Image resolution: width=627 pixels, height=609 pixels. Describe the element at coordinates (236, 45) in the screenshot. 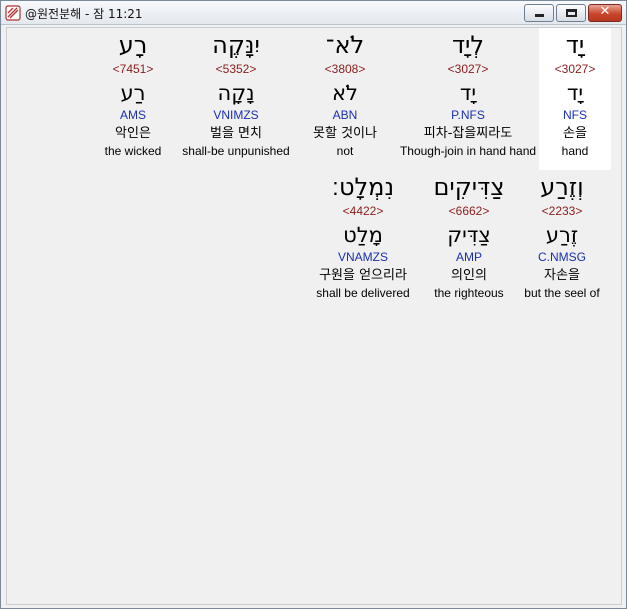

I see `hebrew-word: יִנָּקֶה` at that location.